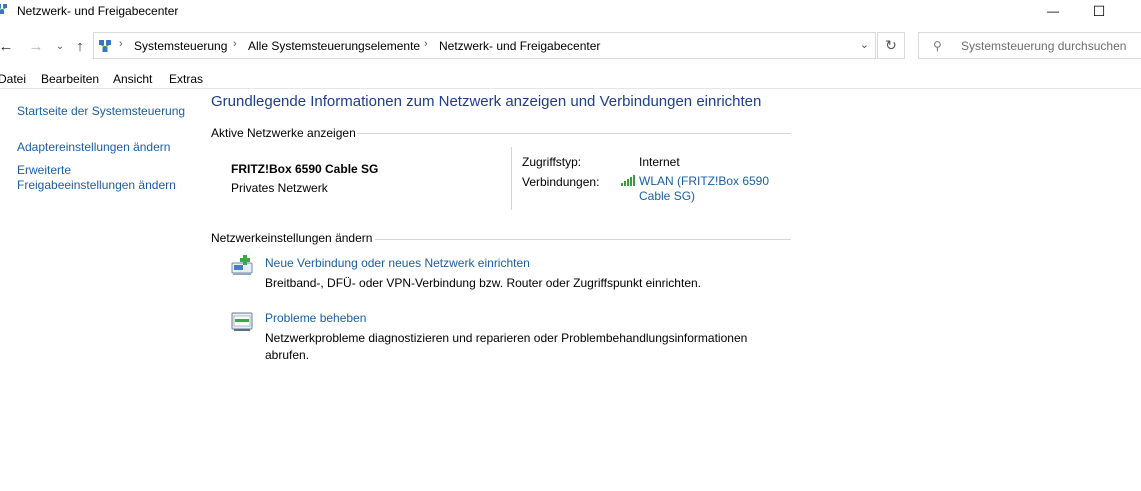  What do you see at coordinates (242, 265) in the screenshot?
I see `new-connection-icon` at bounding box center [242, 265].